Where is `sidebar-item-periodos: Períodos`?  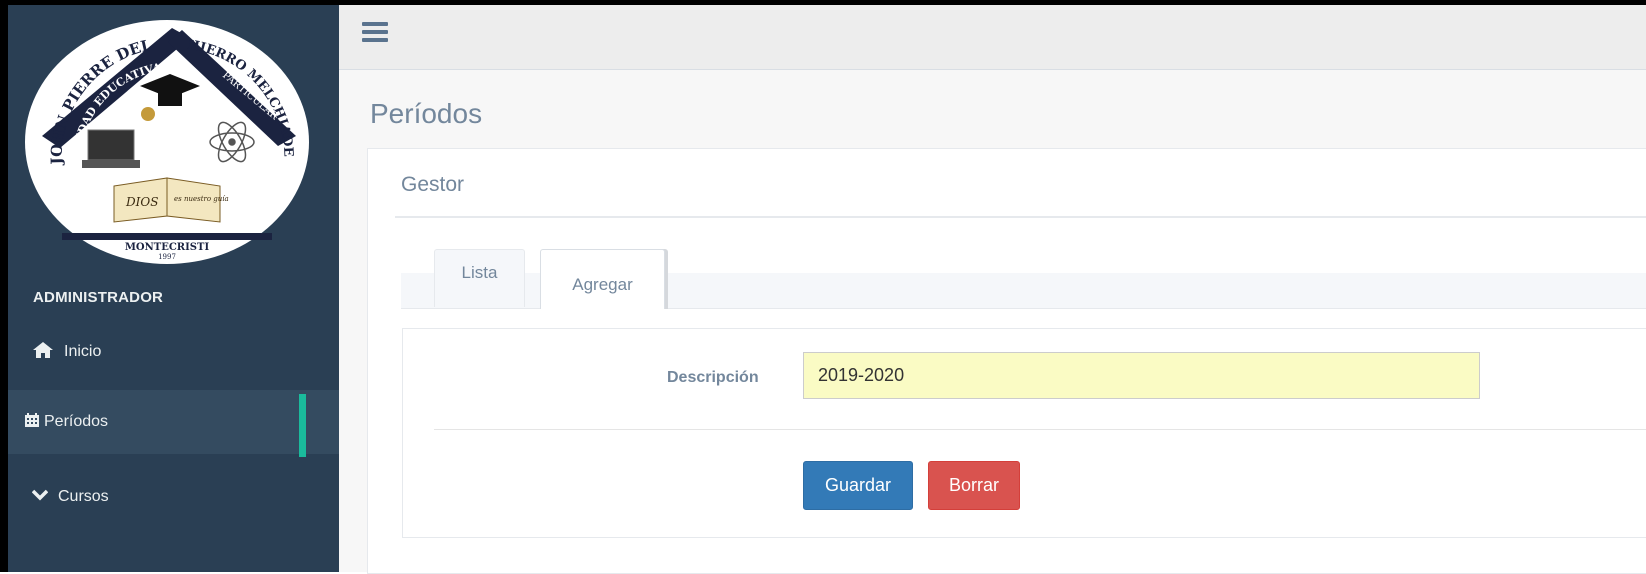
sidebar-item-periodos: Períodos is located at coordinates (181, 423).